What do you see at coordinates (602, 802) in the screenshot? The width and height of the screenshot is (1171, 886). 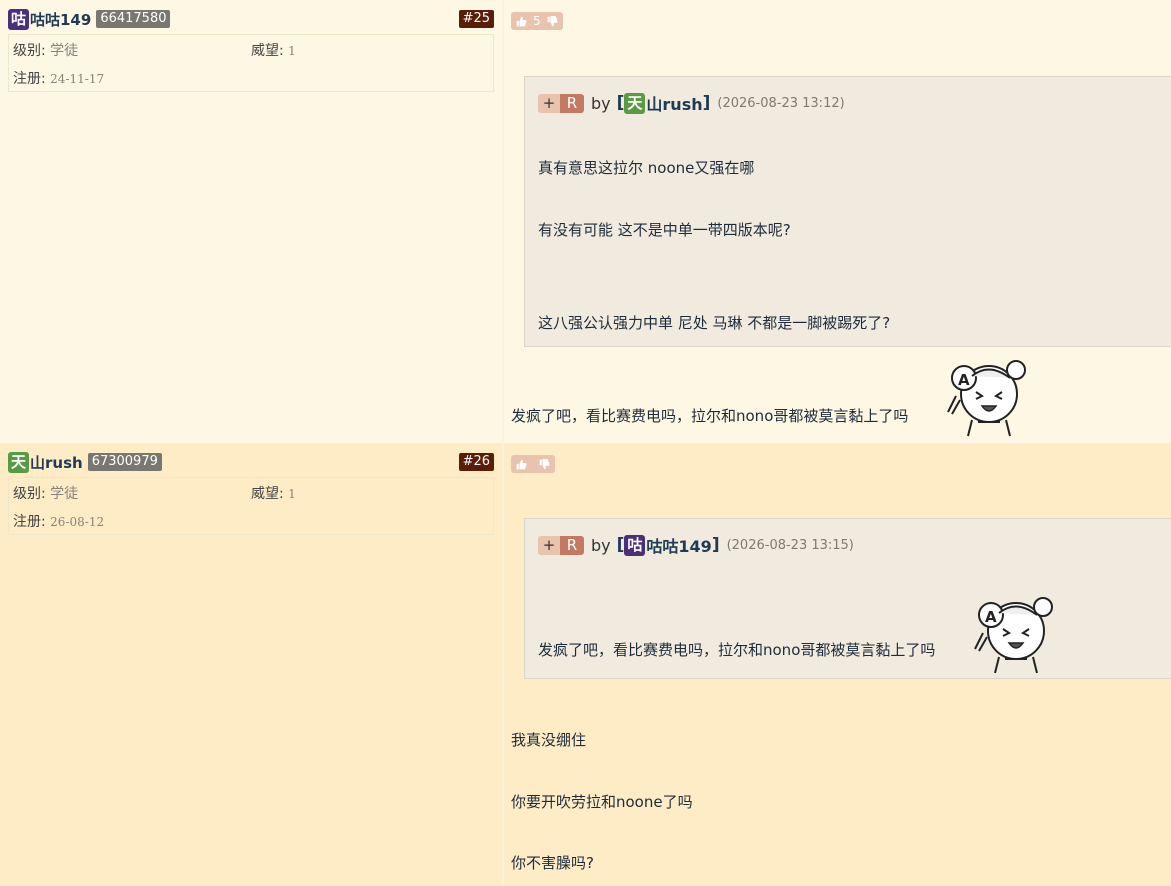 I see `post-body-line: 你要开吹劳拉和noone了吗` at bounding box center [602, 802].